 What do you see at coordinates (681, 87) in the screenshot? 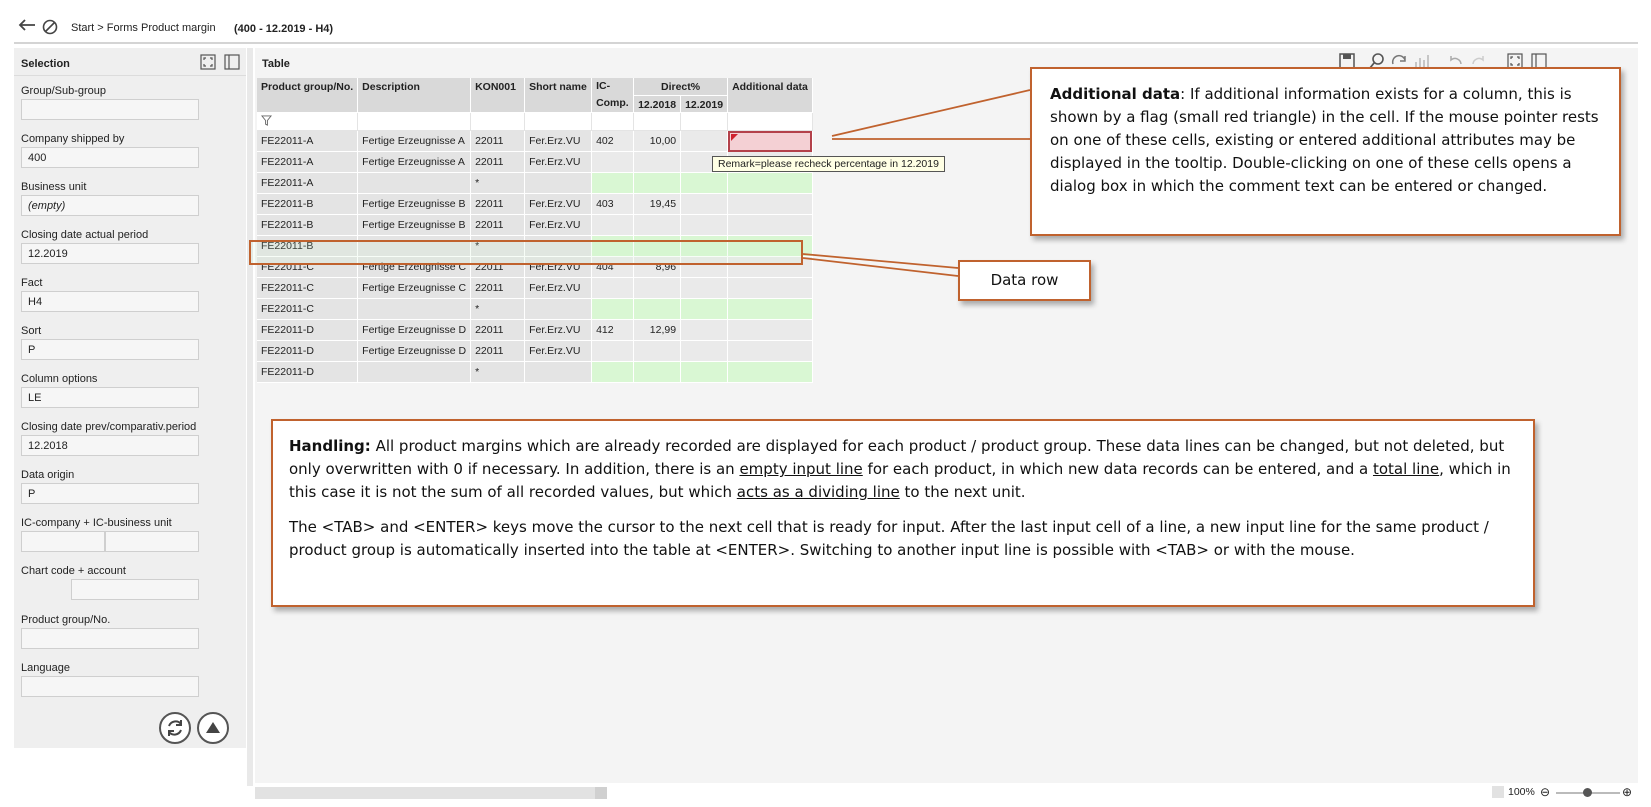
I see `col-direct: Direct%` at bounding box center [681, 87].